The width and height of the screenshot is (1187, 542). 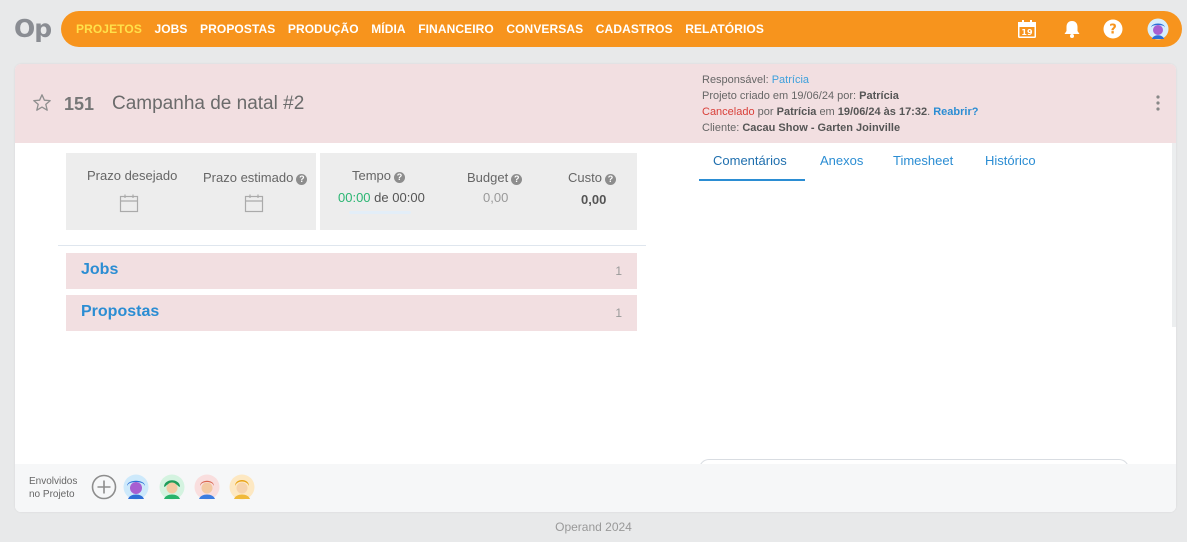 I want to click on status-em: em, so click(x=827, y=112).